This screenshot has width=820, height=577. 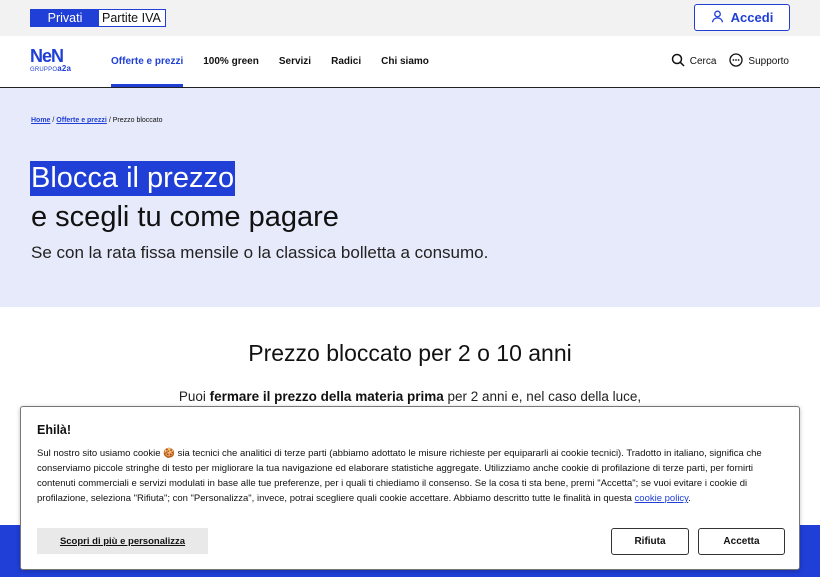 What do you see at coordinates (678, 61) in the screenshot?
I see `search-icon` at bounding box center [678, 61].